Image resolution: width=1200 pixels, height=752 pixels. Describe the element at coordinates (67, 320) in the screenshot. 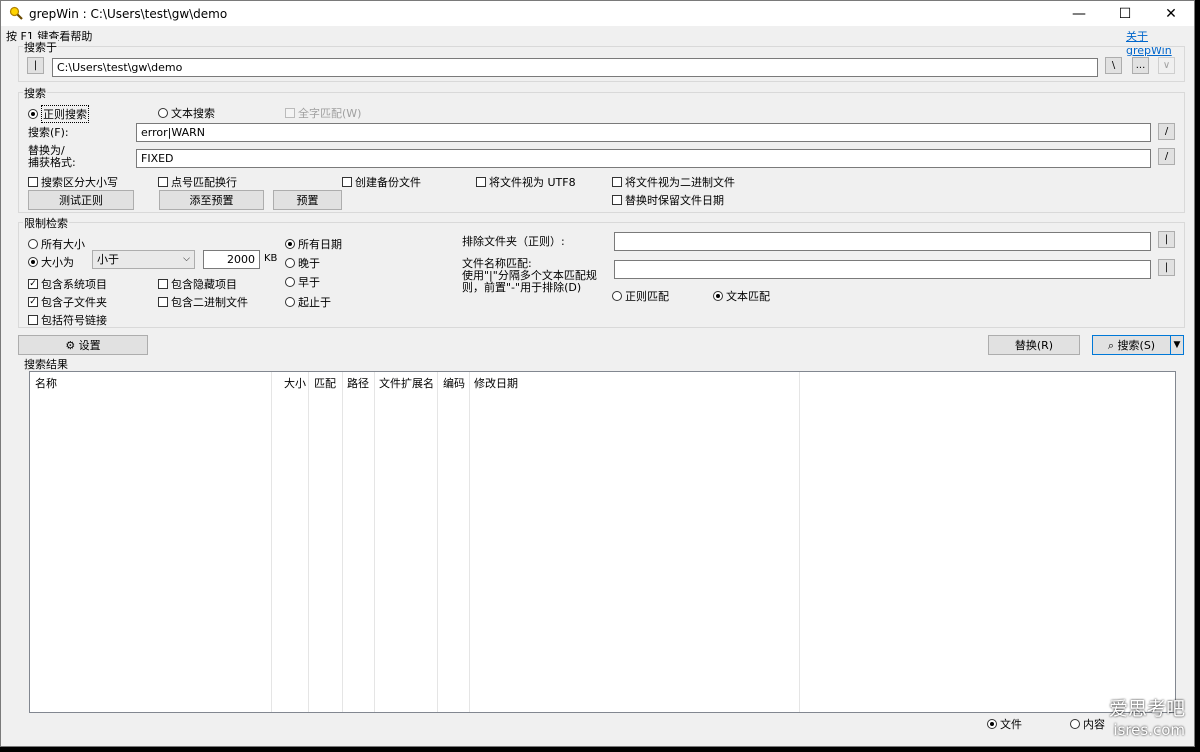

I see `include-symlinks-checkbox: 包括符号链接` at that location.